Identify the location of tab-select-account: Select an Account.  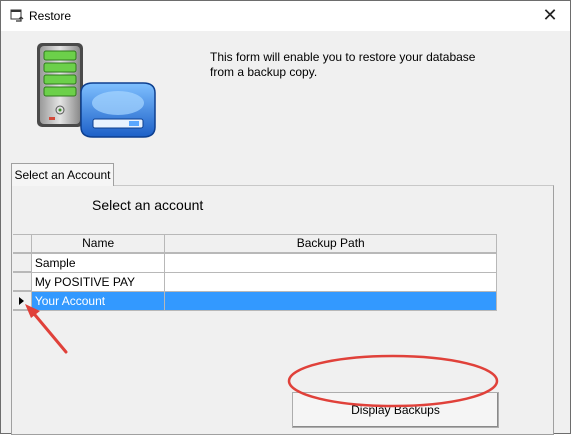
(62, 174).